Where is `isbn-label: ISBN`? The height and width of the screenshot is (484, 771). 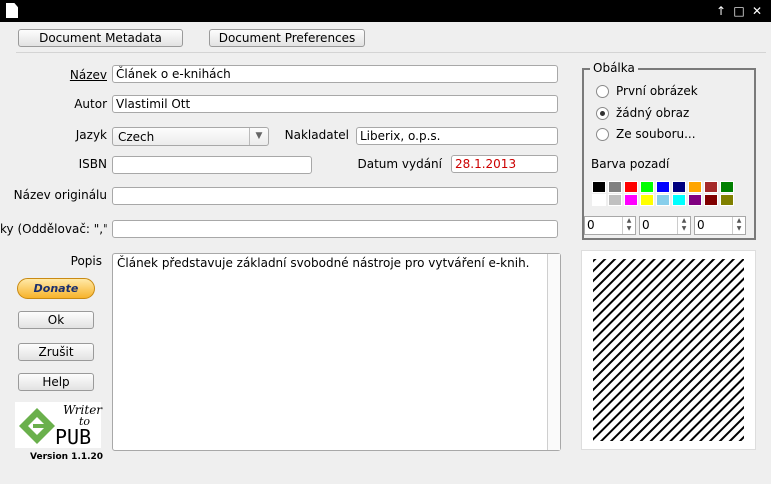 isbn-label: ISBN is located at coordinates (92, 164).